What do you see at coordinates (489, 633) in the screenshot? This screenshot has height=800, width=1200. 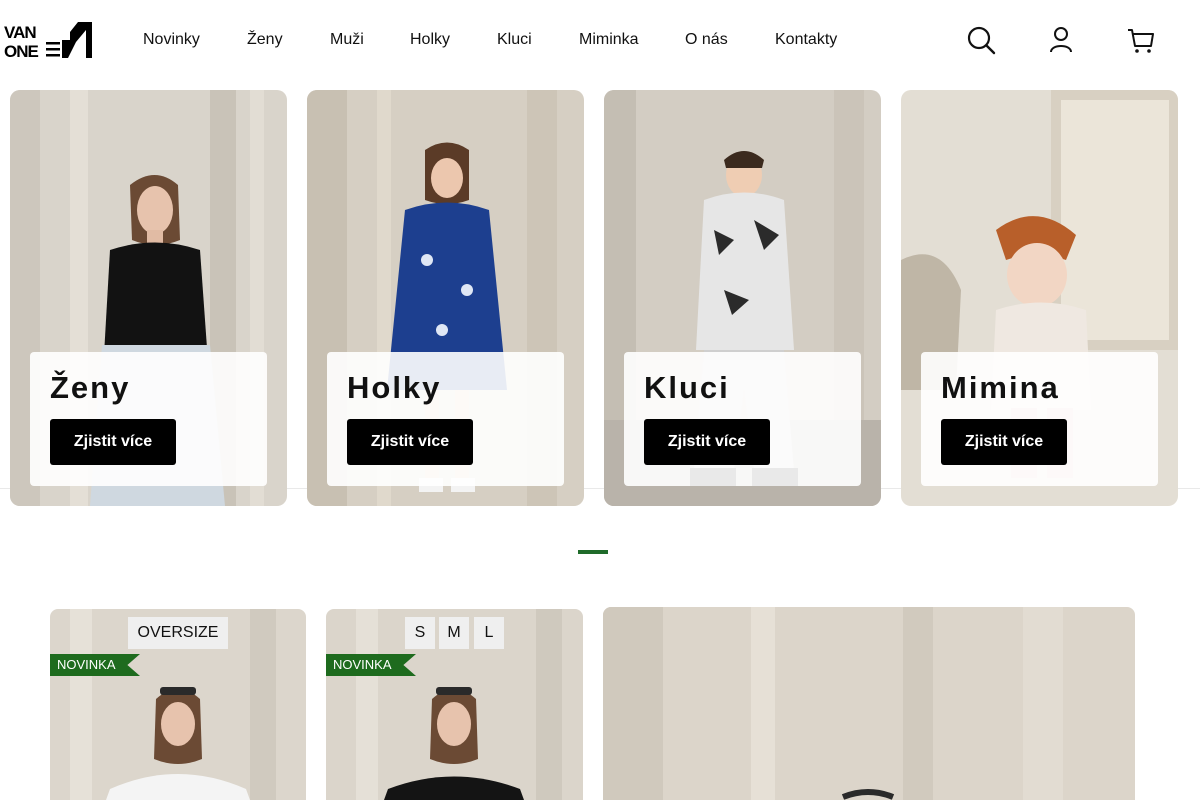 I see `size-option: L` at bounding box center [489, 633].